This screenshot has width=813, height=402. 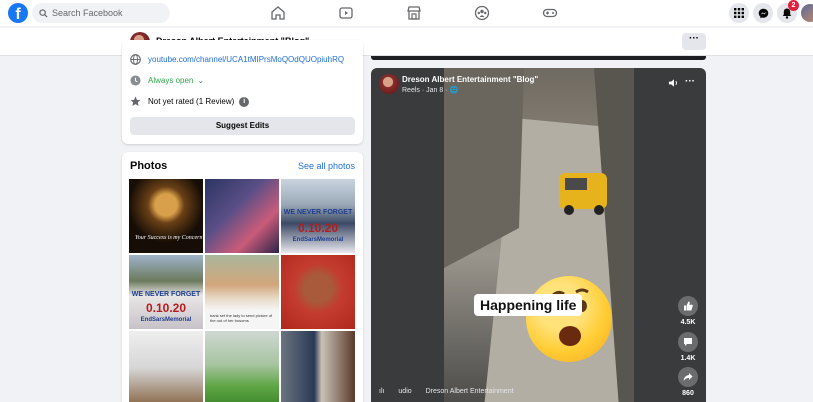 What do you see at coordinates (18, 13) in the screenshot?
I see `facebook-logo: f` at bounding box center [18, 13].